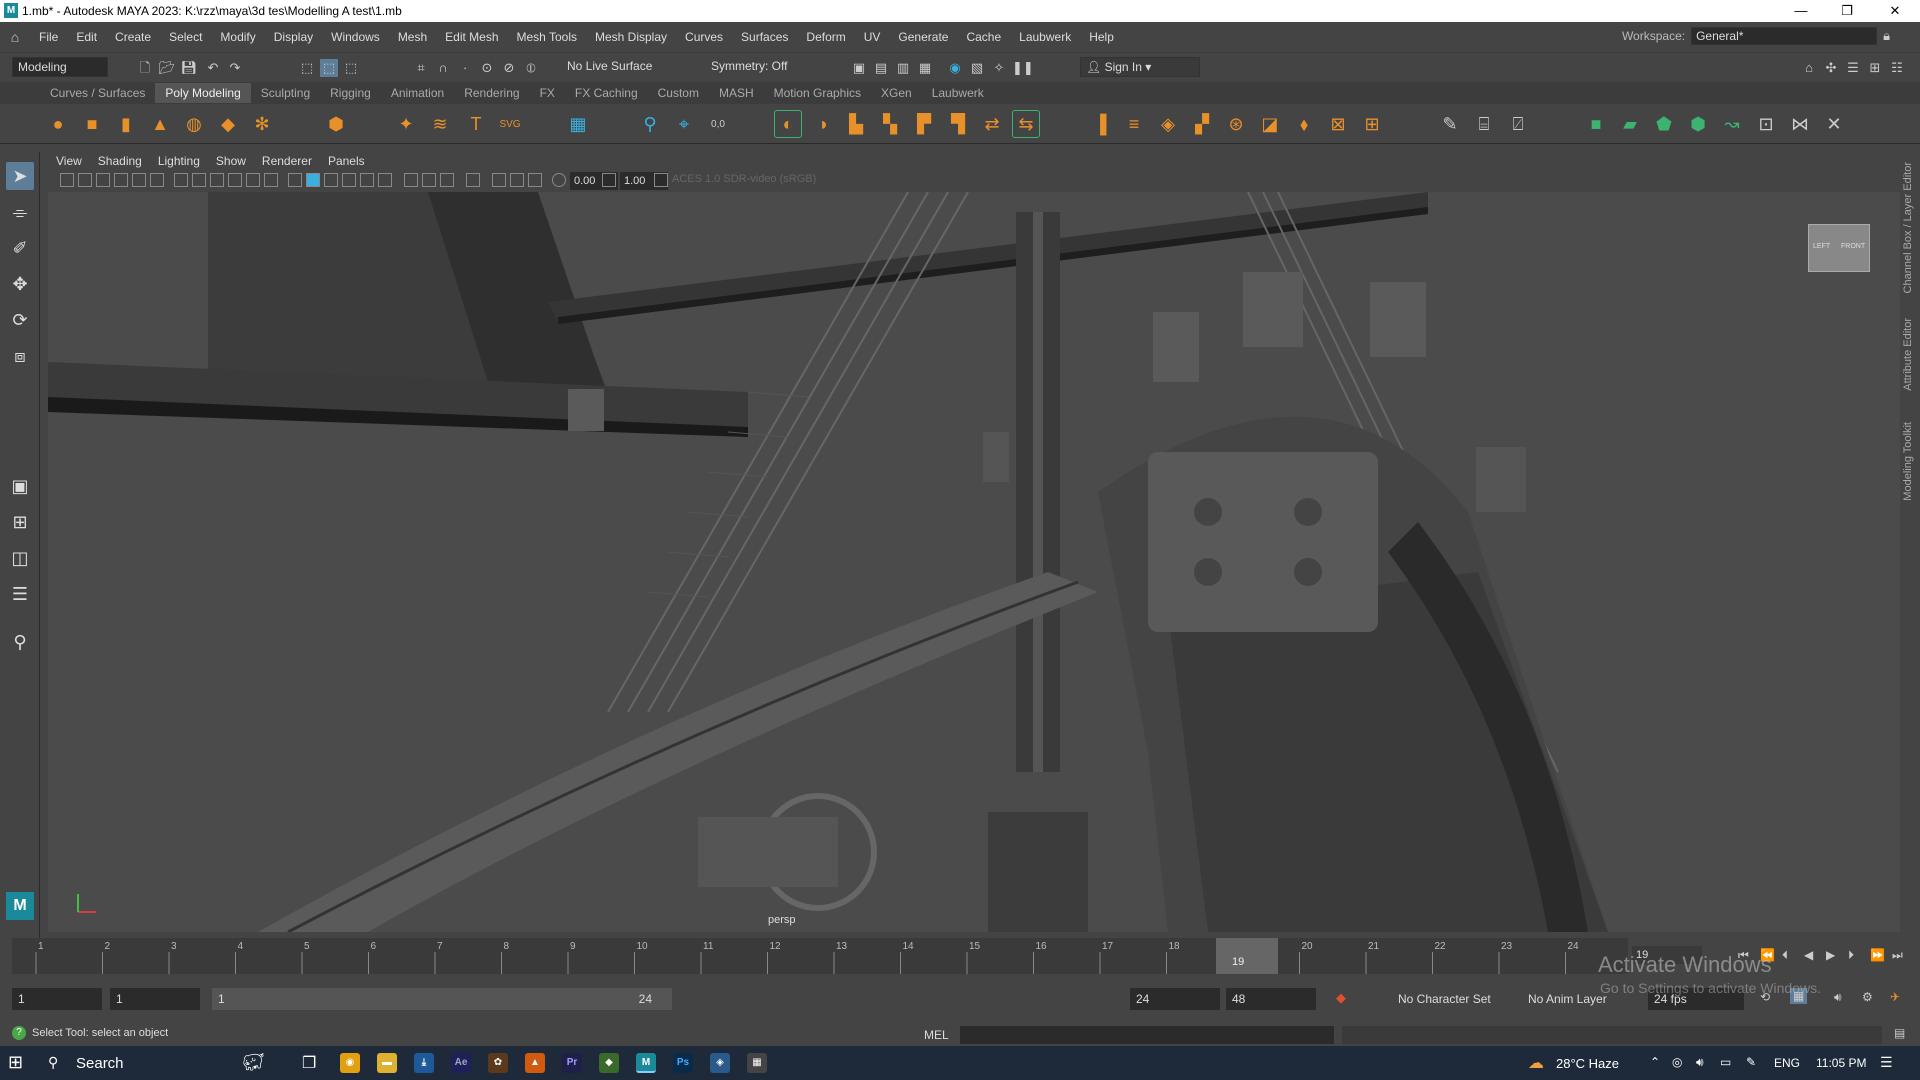 This screenshot has height=1080, width=1920. I want to click on channel-box-toggle-icon: ⊞, so click(1875, 68).